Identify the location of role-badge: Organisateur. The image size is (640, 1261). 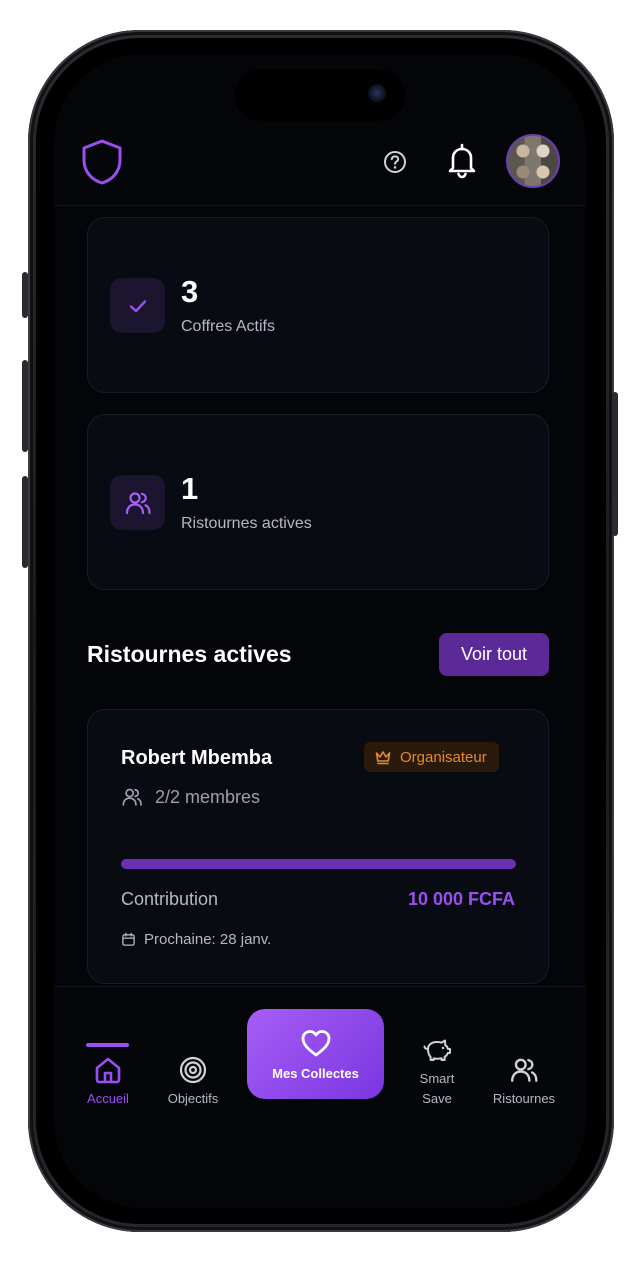
(431, 757).